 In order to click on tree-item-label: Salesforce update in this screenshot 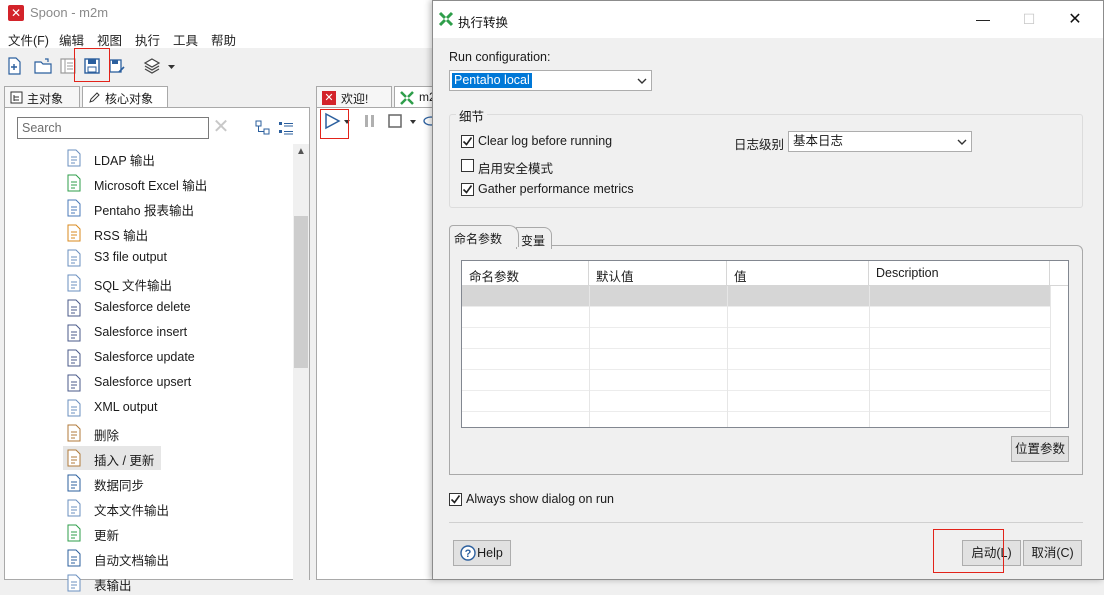, I will do `click(144, 357)`.